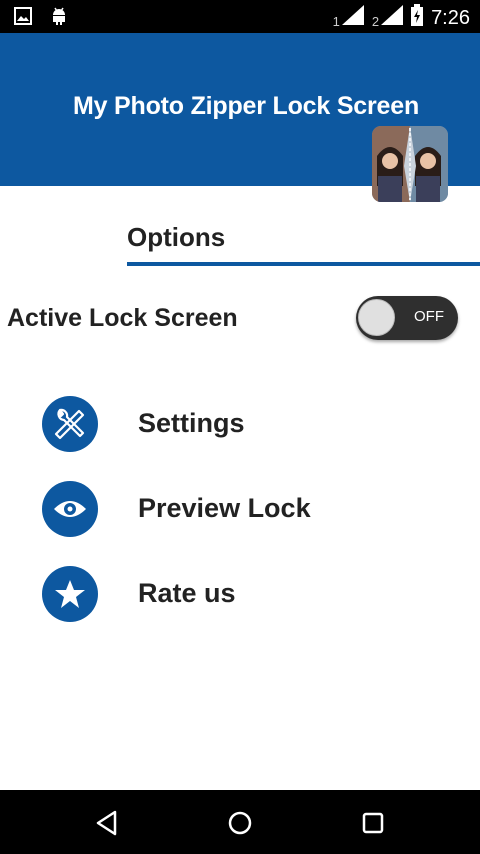 Image resolution: width=480 pixels, height=854 pixels. I want to click on options-divider, so click(303, 264).